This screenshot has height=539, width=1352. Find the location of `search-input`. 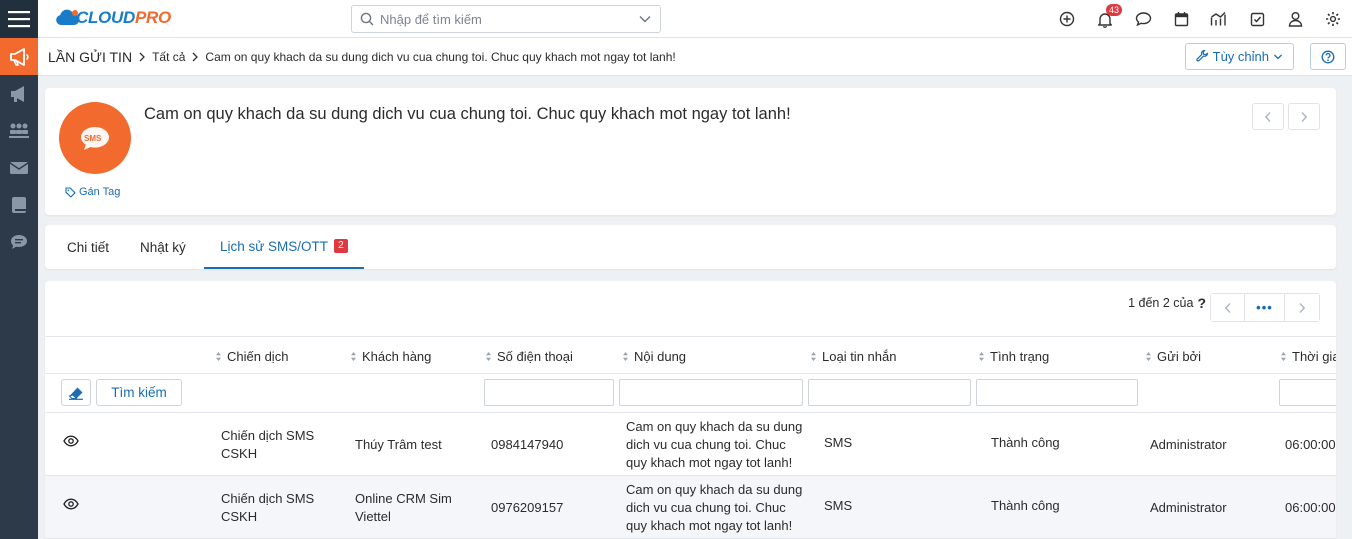

search-input is located at coordinates (509, 19).